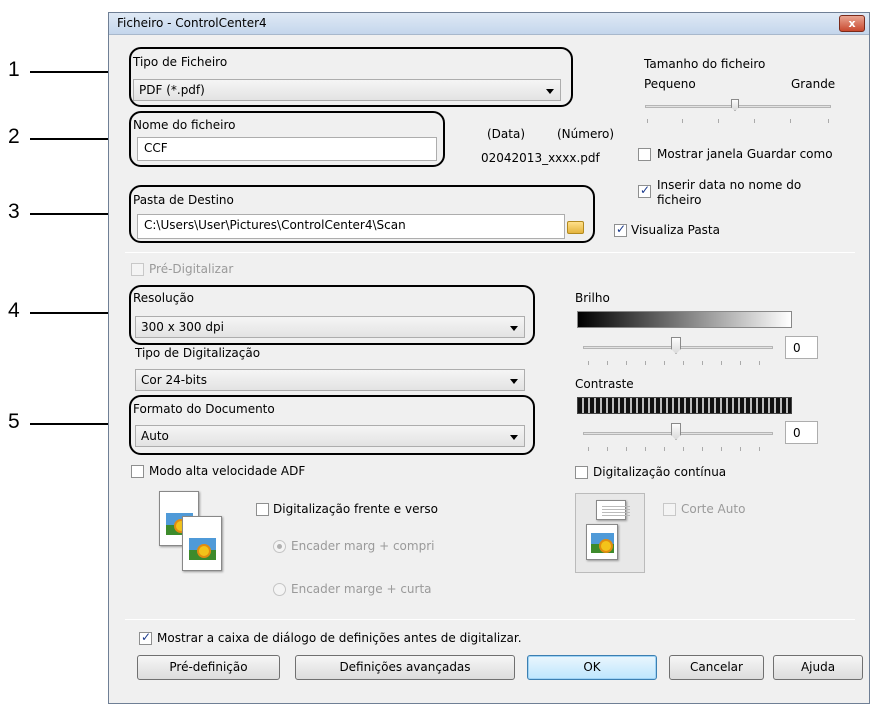  Describe the element at coordinates (14, 69) in the screenshot. I see `callout-1: 1` at that location.